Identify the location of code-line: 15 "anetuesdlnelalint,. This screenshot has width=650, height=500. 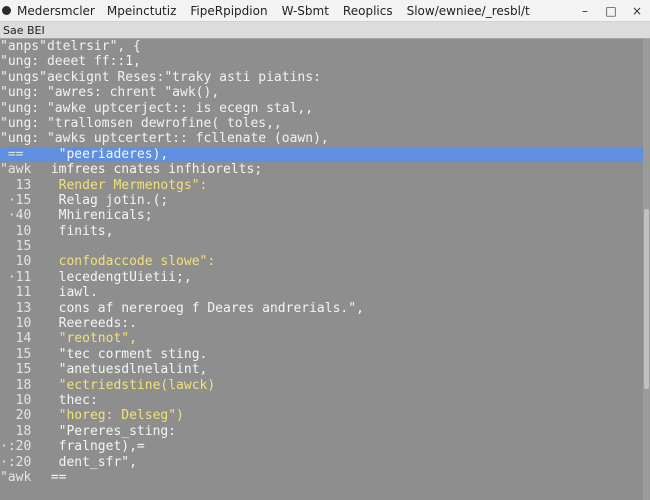
(321, 369).